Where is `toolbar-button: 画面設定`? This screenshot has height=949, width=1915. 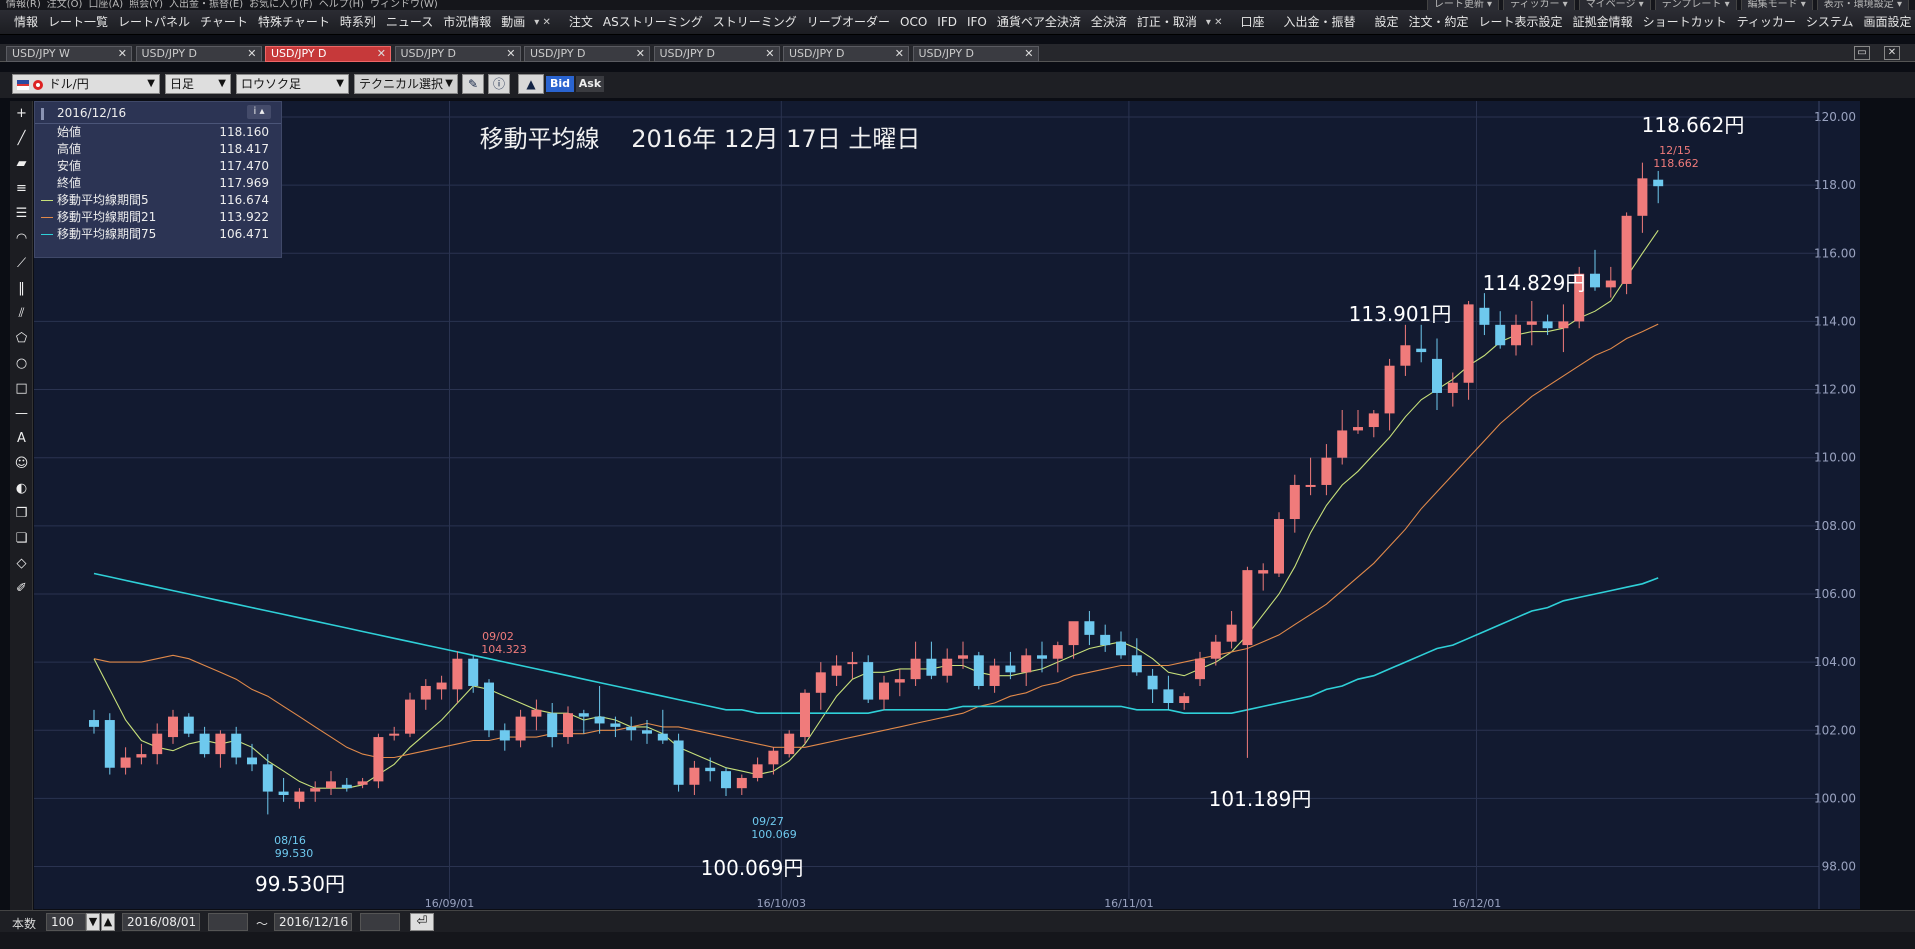 toolbar-button: 画面設定 is located at coordinates (1887, 22).